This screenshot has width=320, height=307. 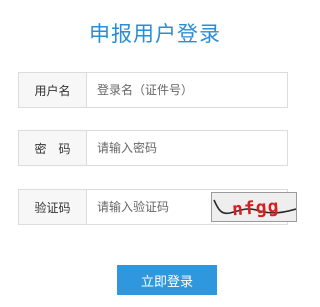 What do you see at coordinates (167, 280) in the screenshot?
I see `login-button: 立即登录` at bounding box center [167, 280].